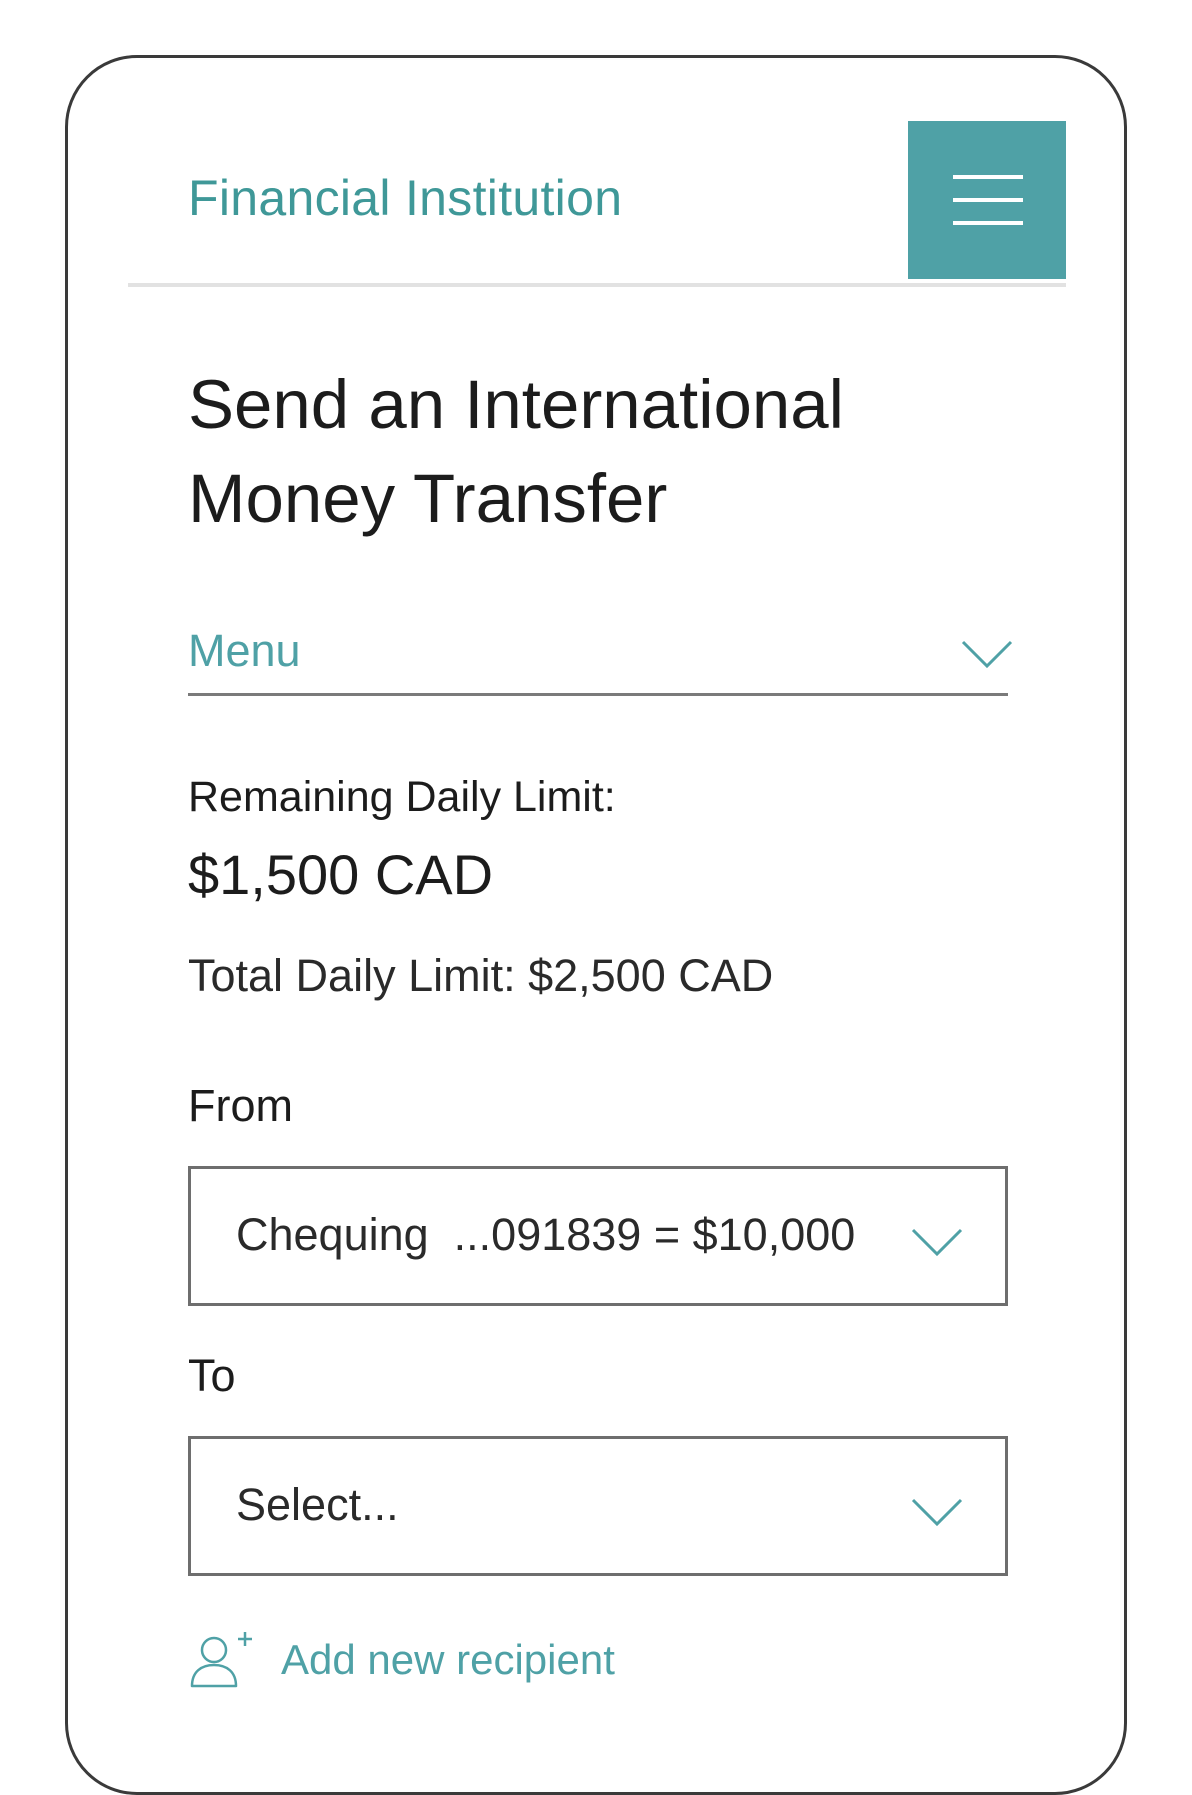  What do you see at coordinates (987, 200) in the screenshot?
I see `hamburger-menu-button` at bounding box center [987, 200].